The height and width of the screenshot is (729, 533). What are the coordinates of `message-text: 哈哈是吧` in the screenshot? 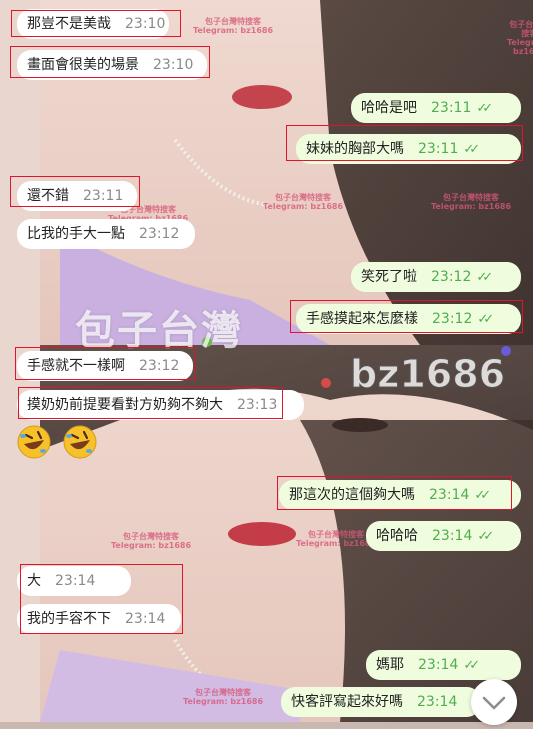 It's located at (389, 108).